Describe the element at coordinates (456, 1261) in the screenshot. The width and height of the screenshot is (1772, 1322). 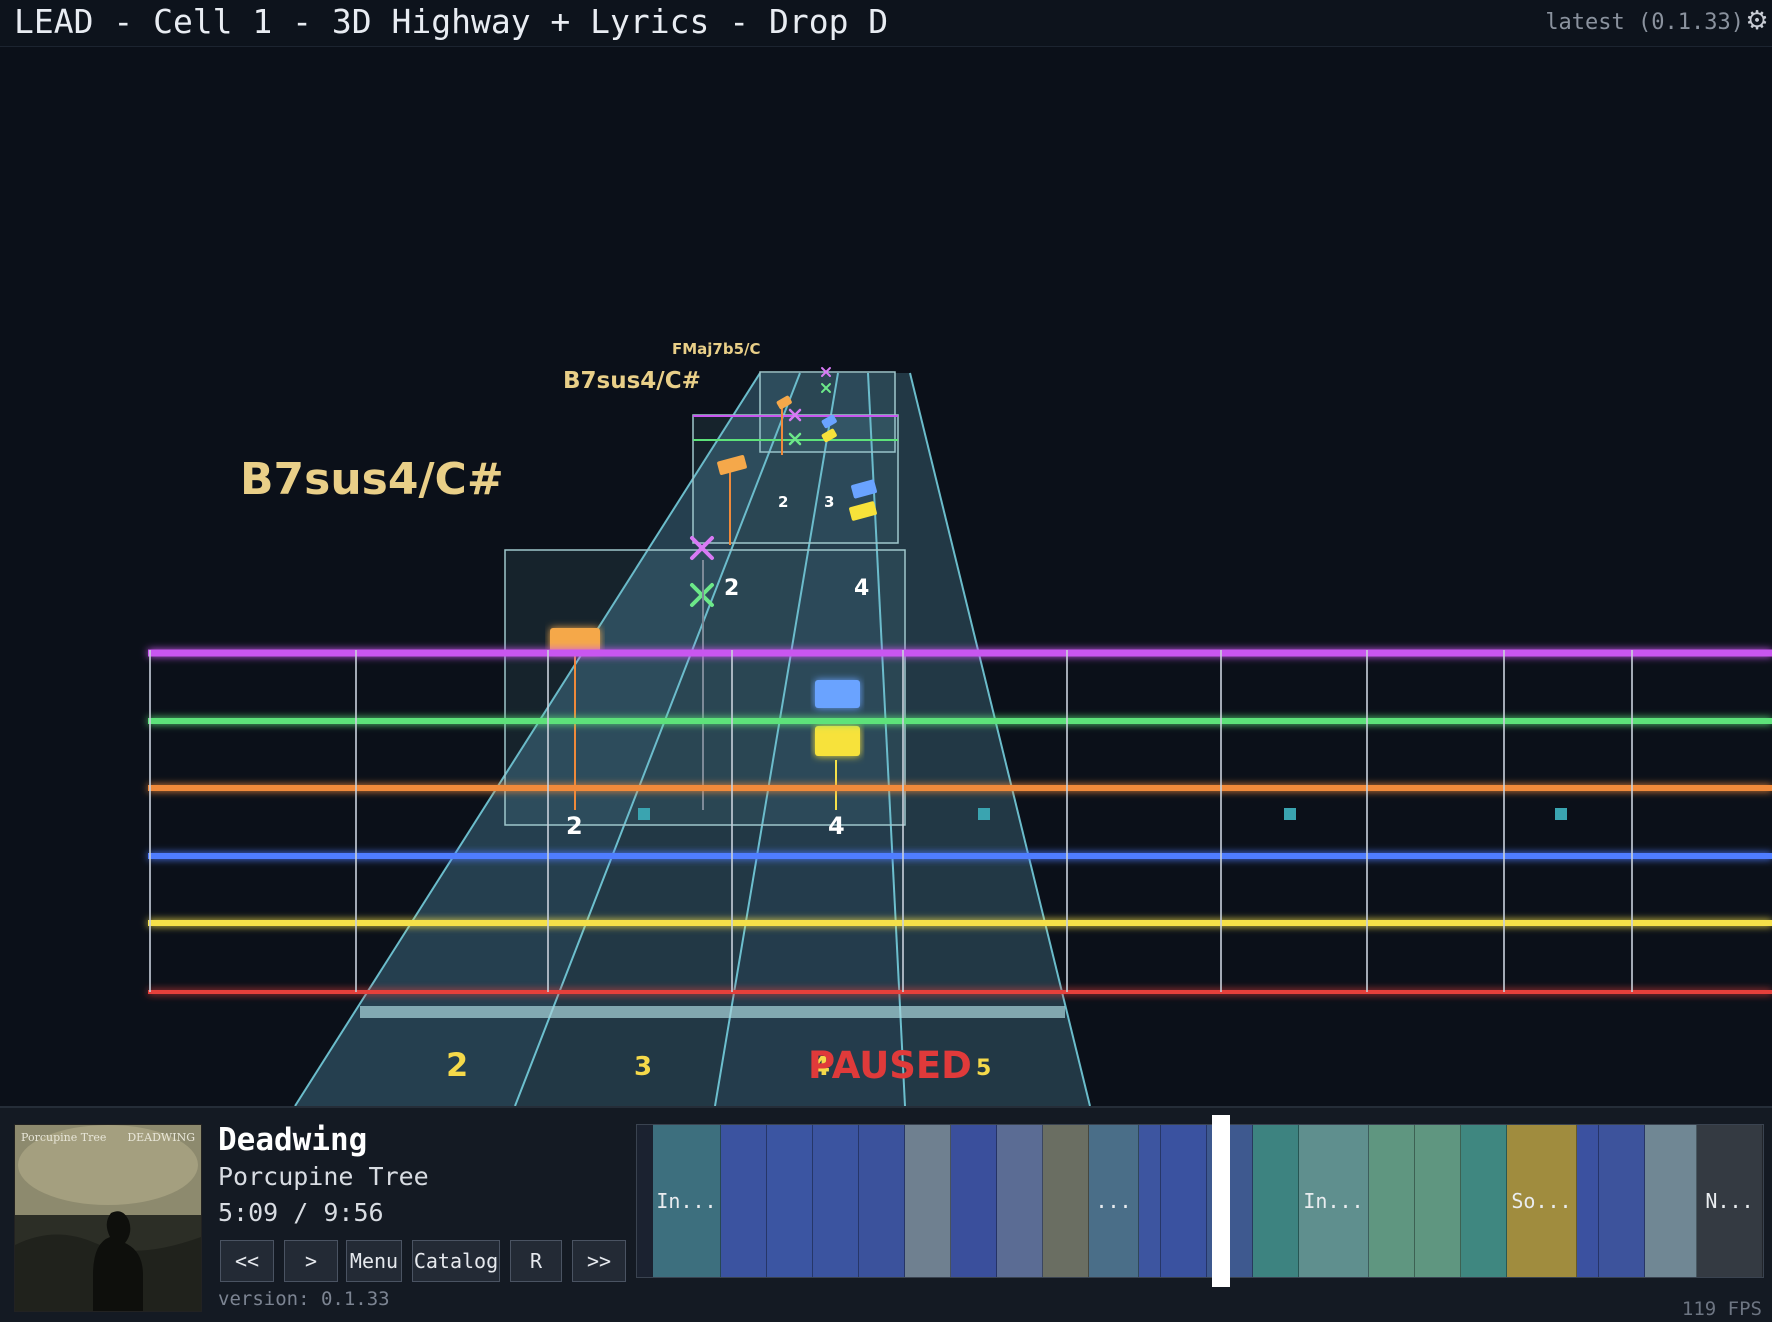
I see `catalog-button: Catalog` at that location.